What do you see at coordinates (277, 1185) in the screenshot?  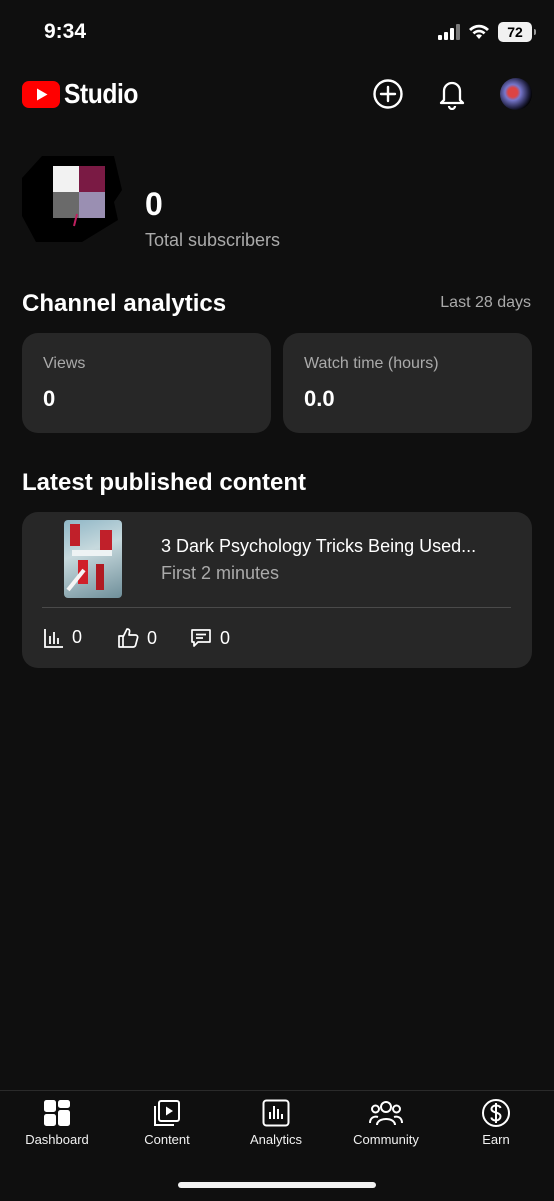 I see `home-indicator` at bounding box center [277, 1185].